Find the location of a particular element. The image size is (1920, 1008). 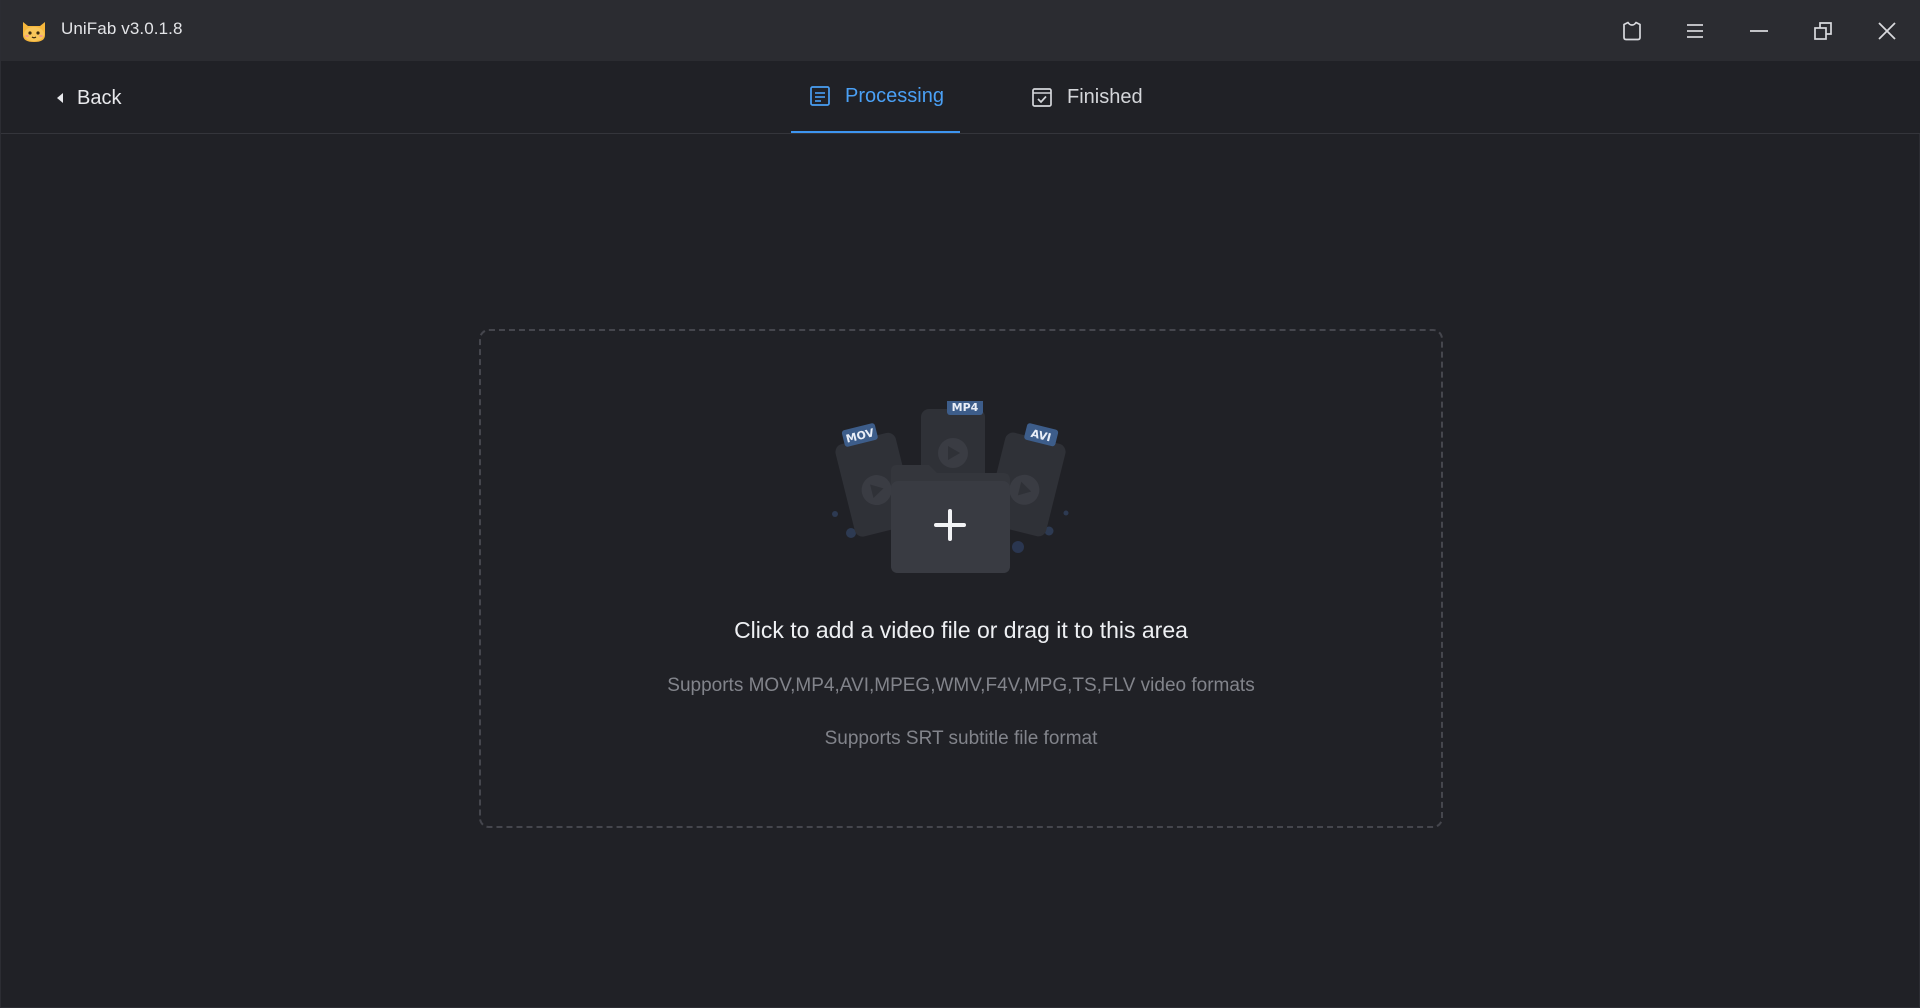

close-icon is located at coordinates (1887, 31).